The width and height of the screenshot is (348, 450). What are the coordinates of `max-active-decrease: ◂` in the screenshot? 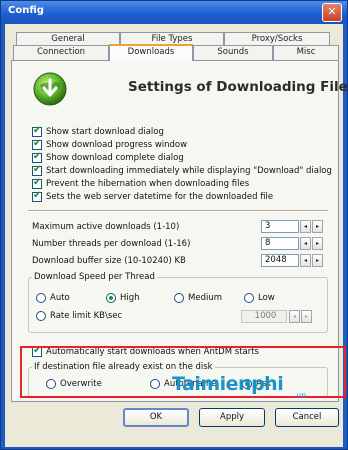 It's located at (305, 226).